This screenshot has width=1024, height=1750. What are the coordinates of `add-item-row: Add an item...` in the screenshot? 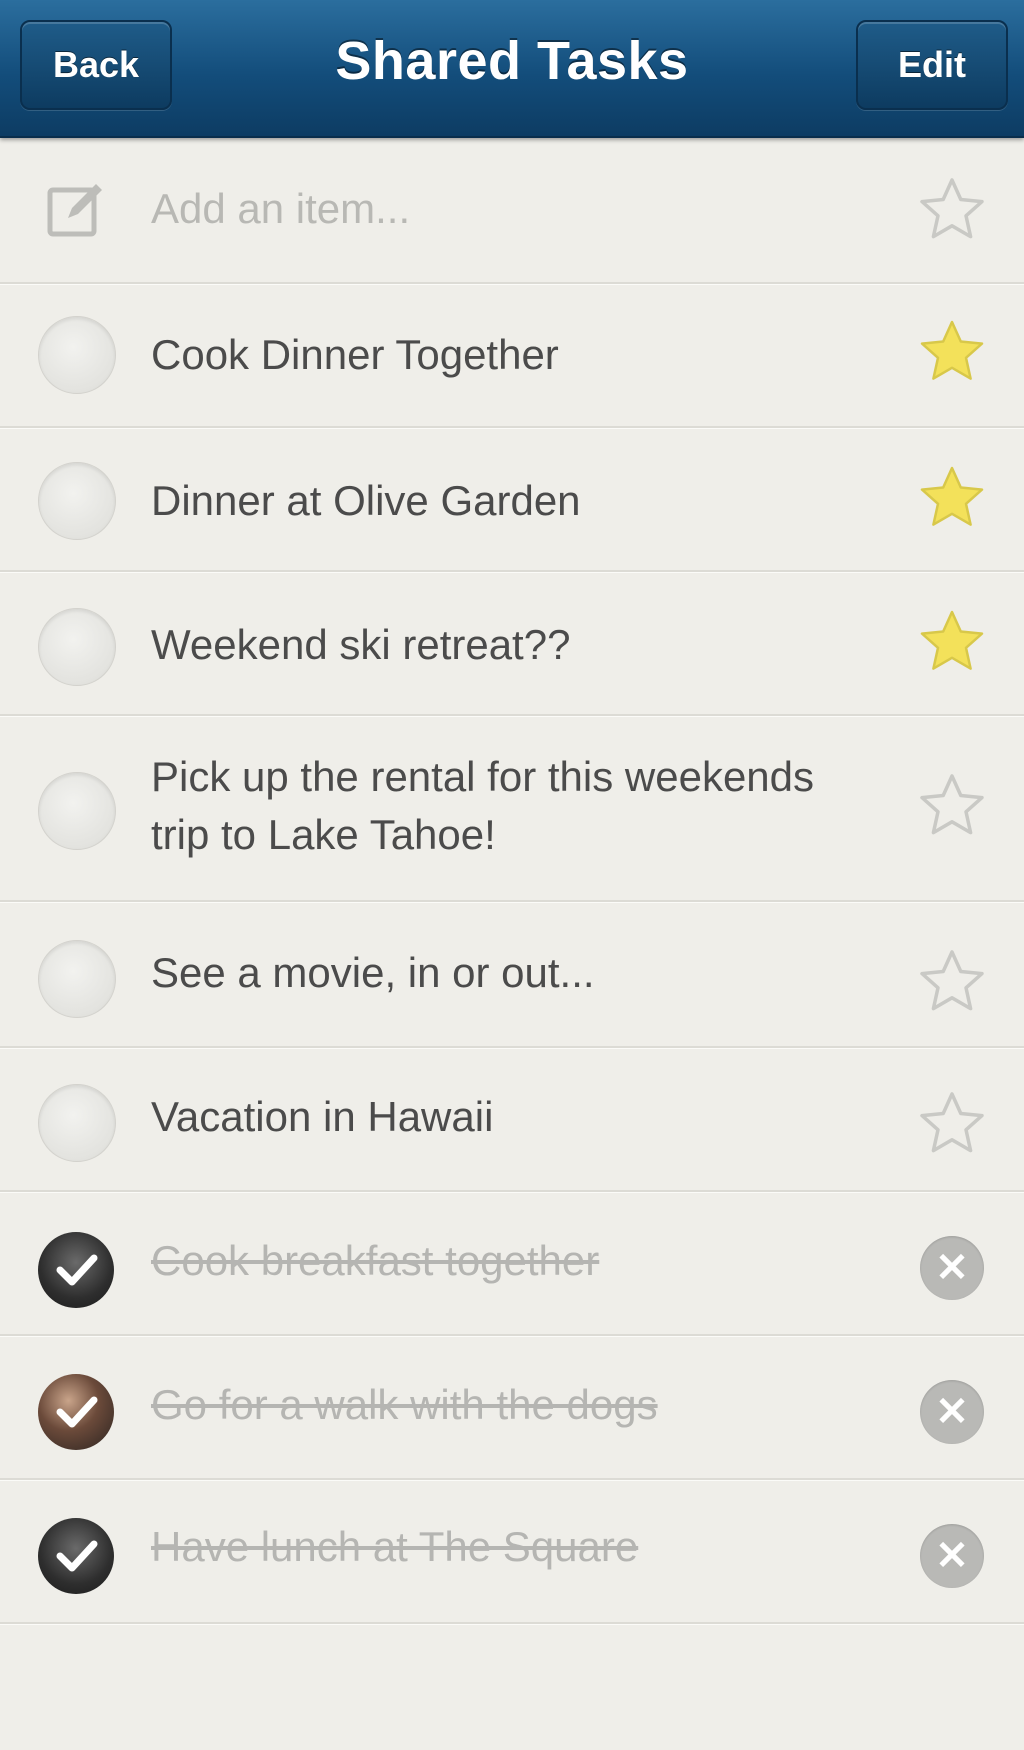 It's located at (512, 211).